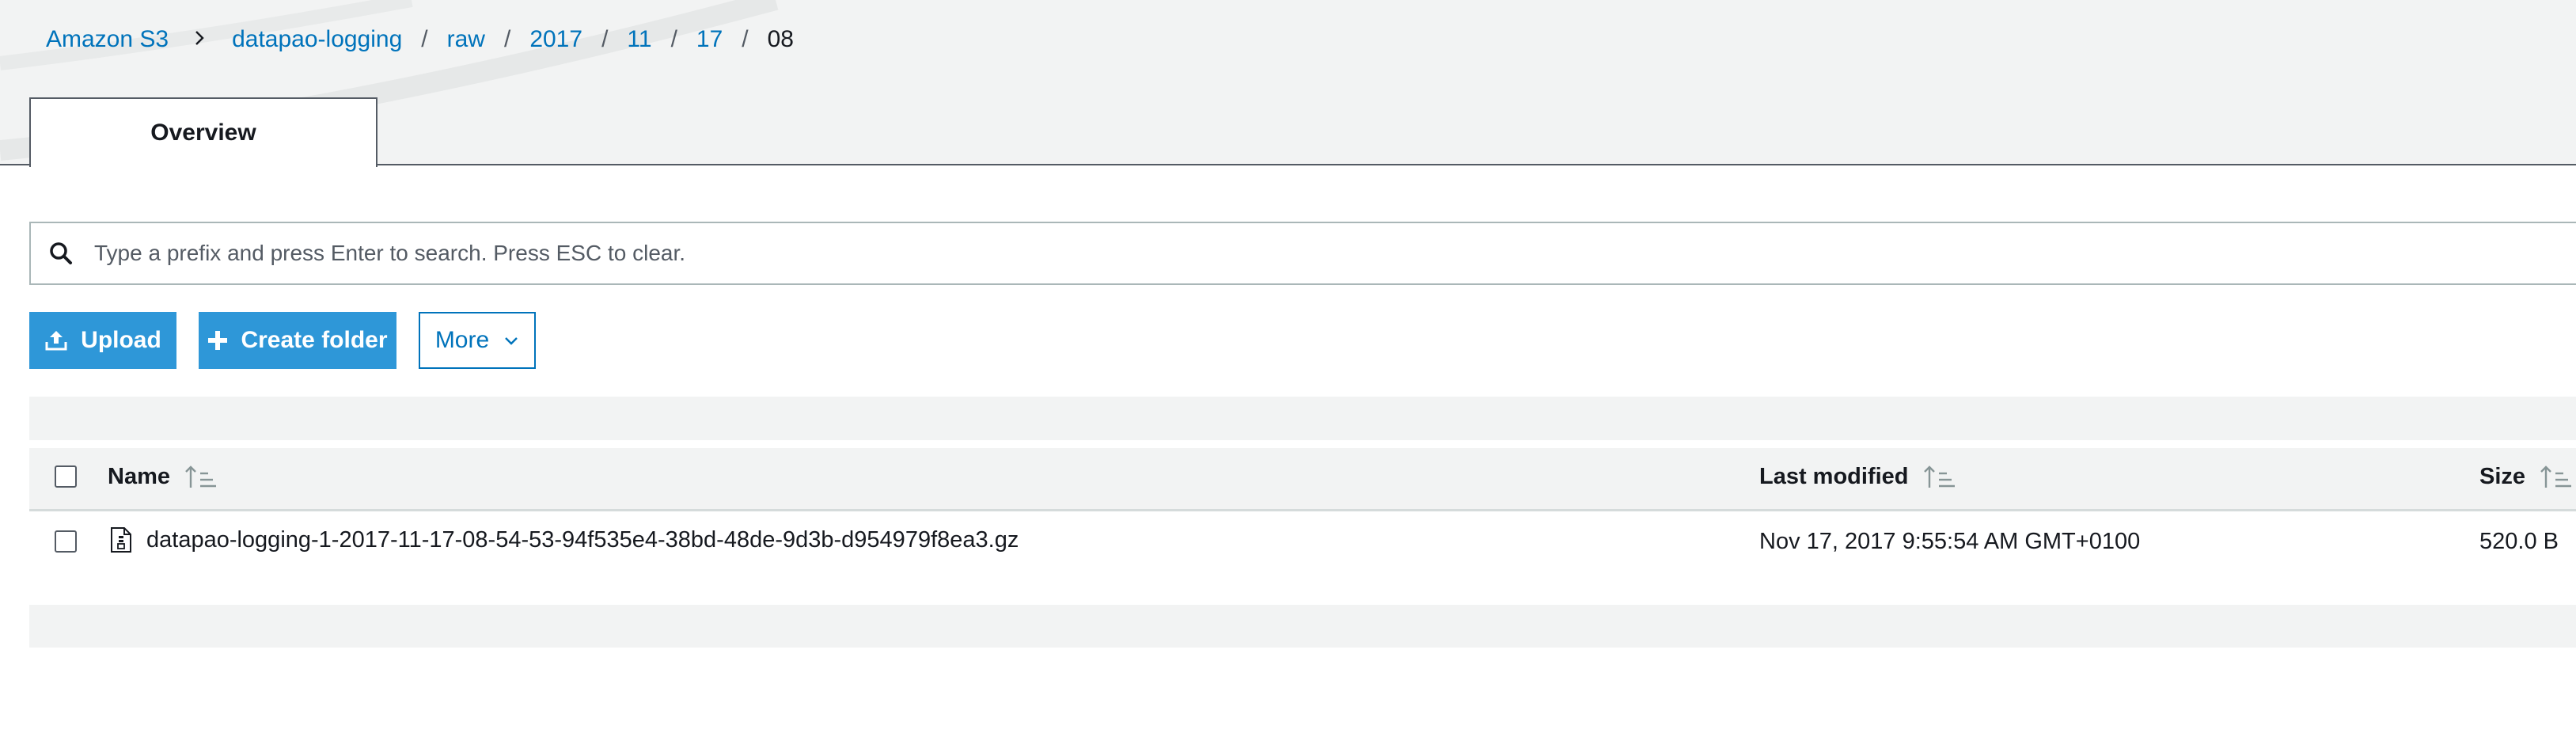  I want to click on upload-icon, so click(56, 340).